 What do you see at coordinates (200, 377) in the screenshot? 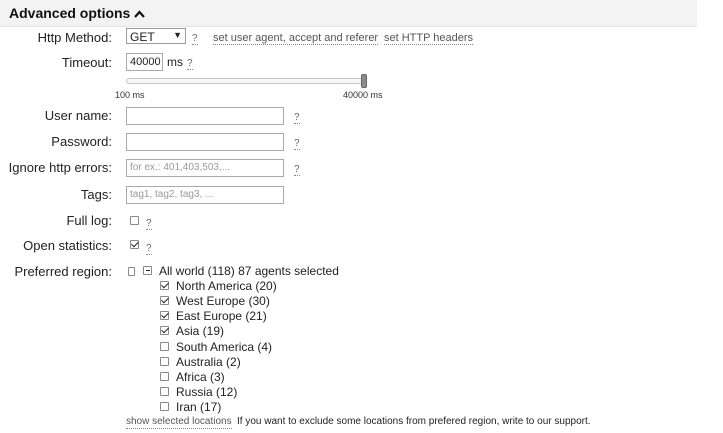
I see `region-label: Africa (3)` at bounding box center [200, 377].